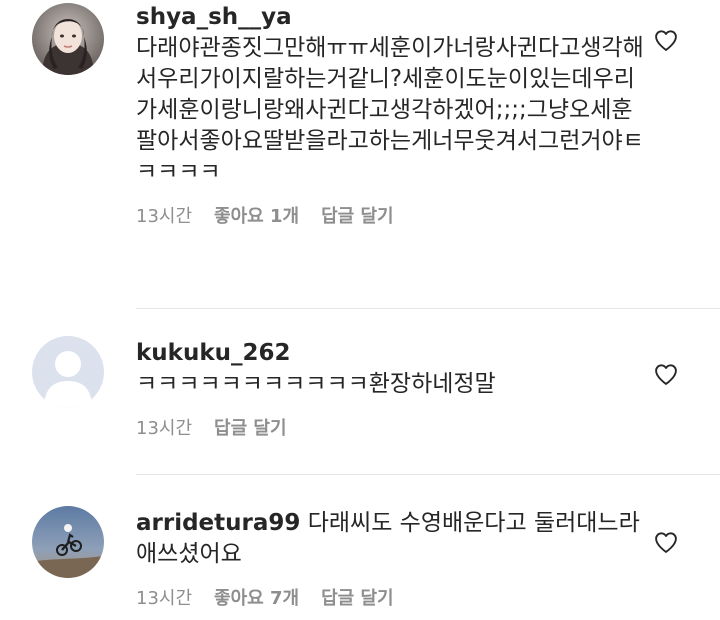 This screenshot has width=720, height=620. What do you see at coordinates (213, 353) in the screenshot?
I see `comment-username: kukuku_262` at bounding box center [213, 353].